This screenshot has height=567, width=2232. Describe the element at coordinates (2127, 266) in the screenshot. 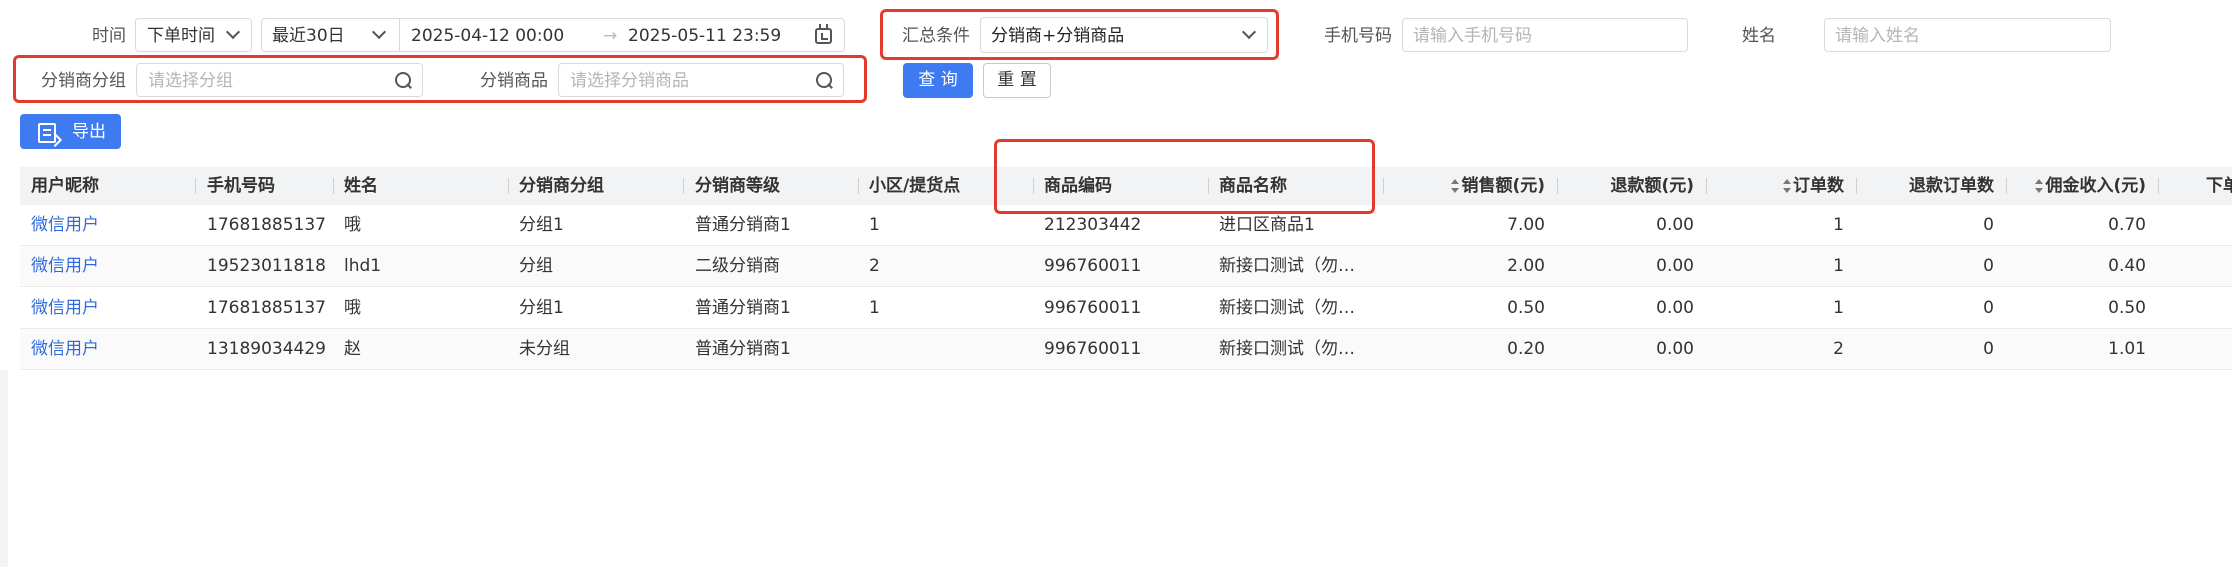

I see `commission-cell: 0.40` at that location.